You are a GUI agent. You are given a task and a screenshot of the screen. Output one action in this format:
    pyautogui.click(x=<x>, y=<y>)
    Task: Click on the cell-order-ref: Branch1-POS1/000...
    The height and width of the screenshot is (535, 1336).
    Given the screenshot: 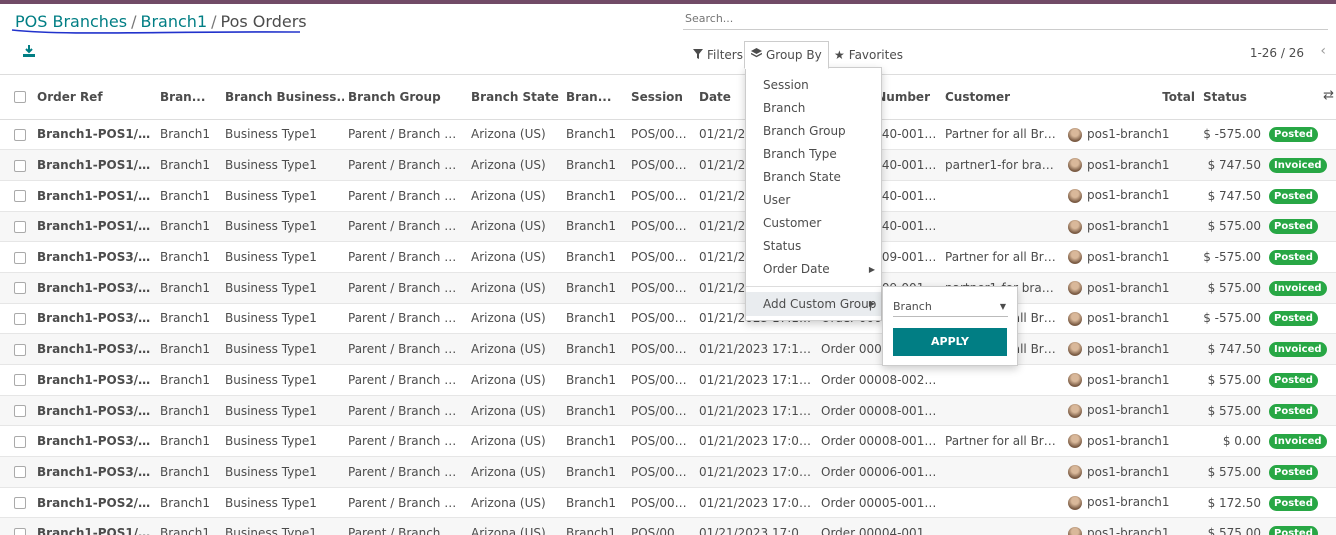 What is the action you would take?
    pyautogui.click(x=94, y=135)
    